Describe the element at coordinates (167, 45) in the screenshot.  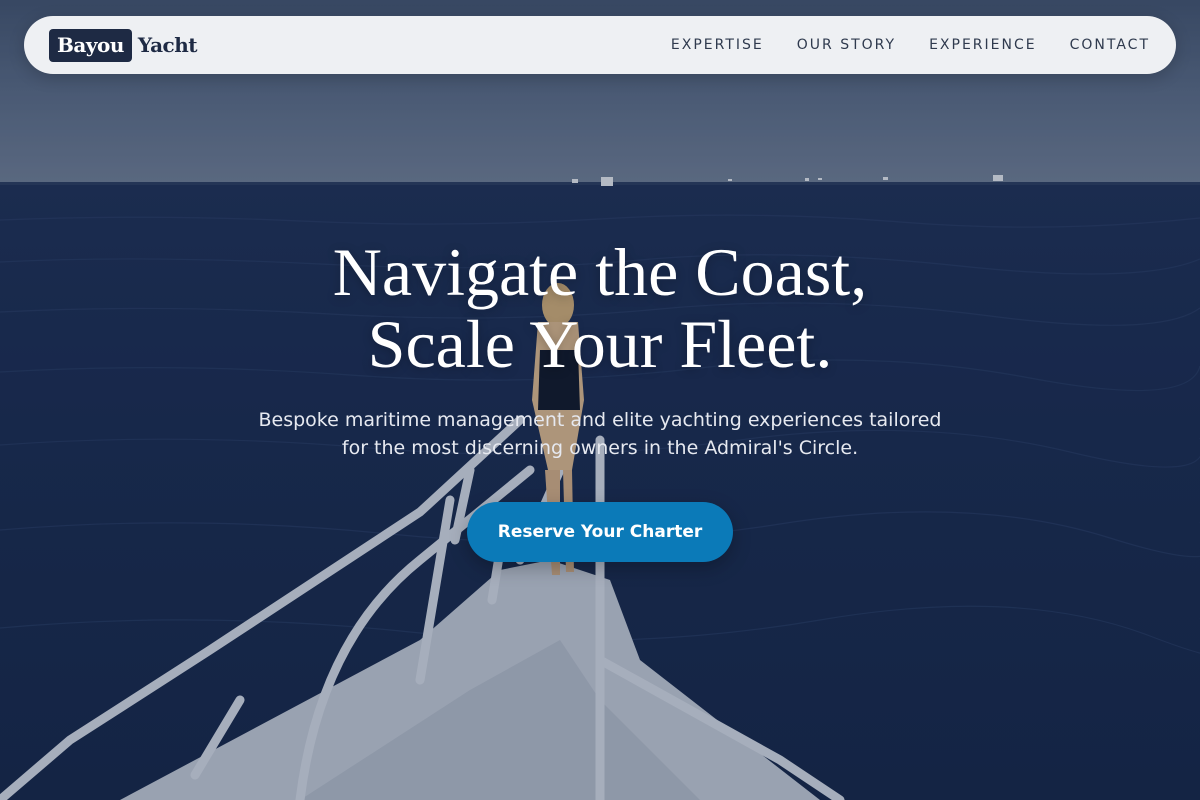
I see `logo-word: Yacht` at that location.